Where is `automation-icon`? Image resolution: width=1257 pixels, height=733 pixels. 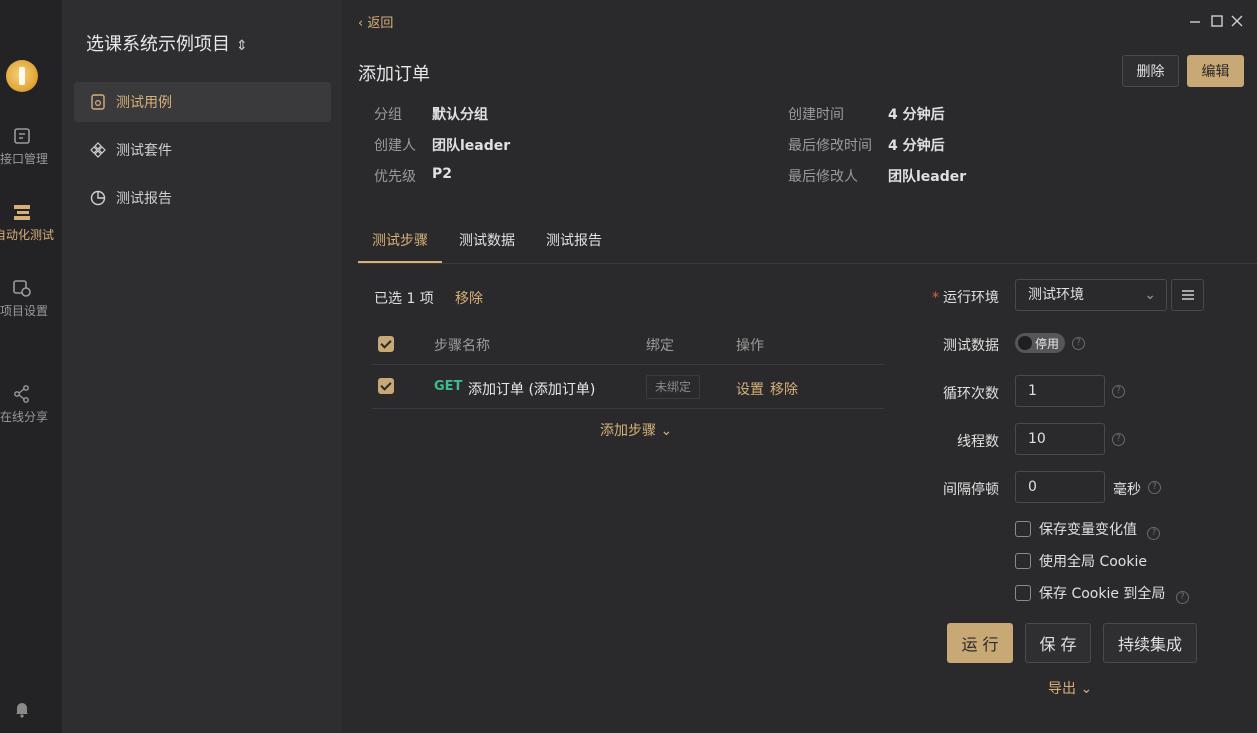
automation-icon is located at coordinates (22, 212).